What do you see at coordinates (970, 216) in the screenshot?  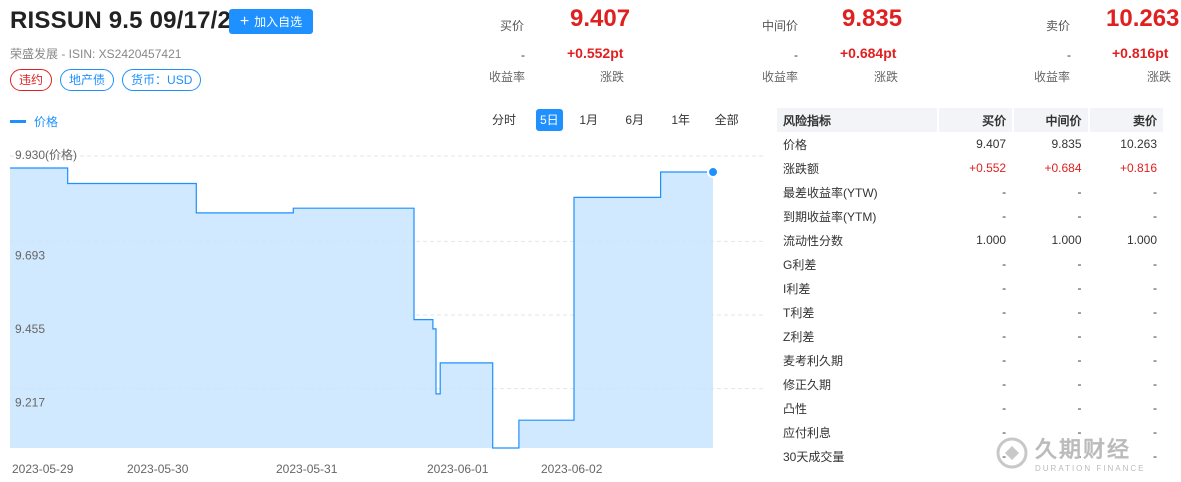 I see `risk-row: 到期收益率(YTM) - - -` at bounding box center [970, 216].